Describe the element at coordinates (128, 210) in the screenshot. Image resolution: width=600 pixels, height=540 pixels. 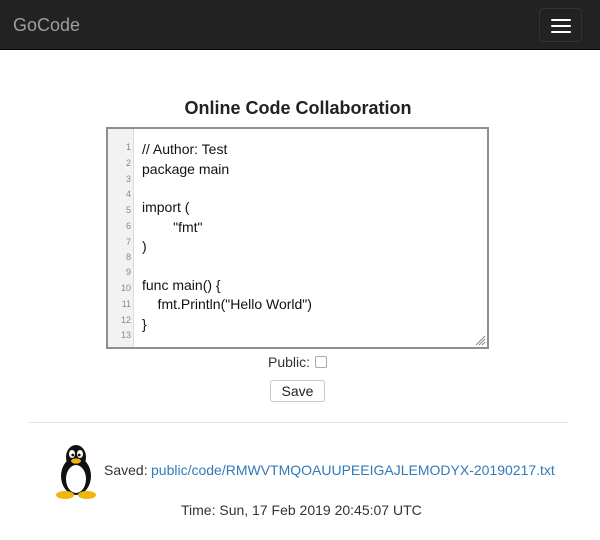
I see `line-number: 5` at that location.